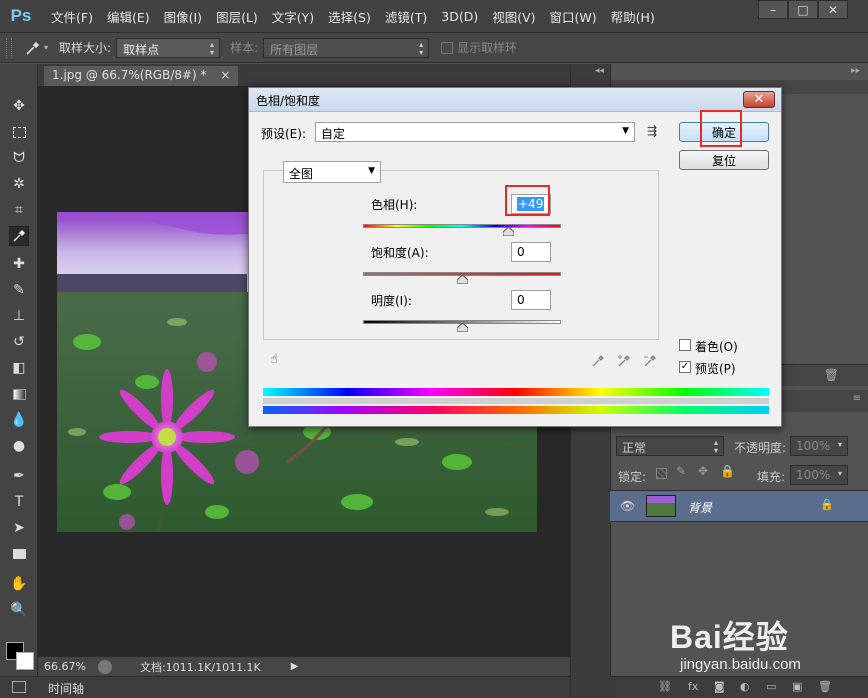  I want to click on targeted-adjustment-hand-icon: ☝, so click(274, 359).